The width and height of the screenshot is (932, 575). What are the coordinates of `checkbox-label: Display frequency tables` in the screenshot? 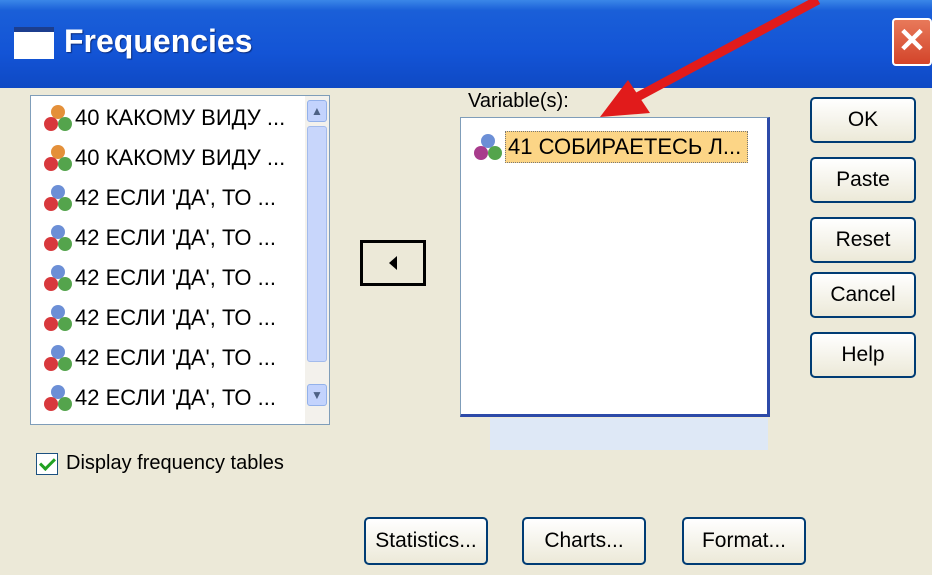 It's located at (175, 463).